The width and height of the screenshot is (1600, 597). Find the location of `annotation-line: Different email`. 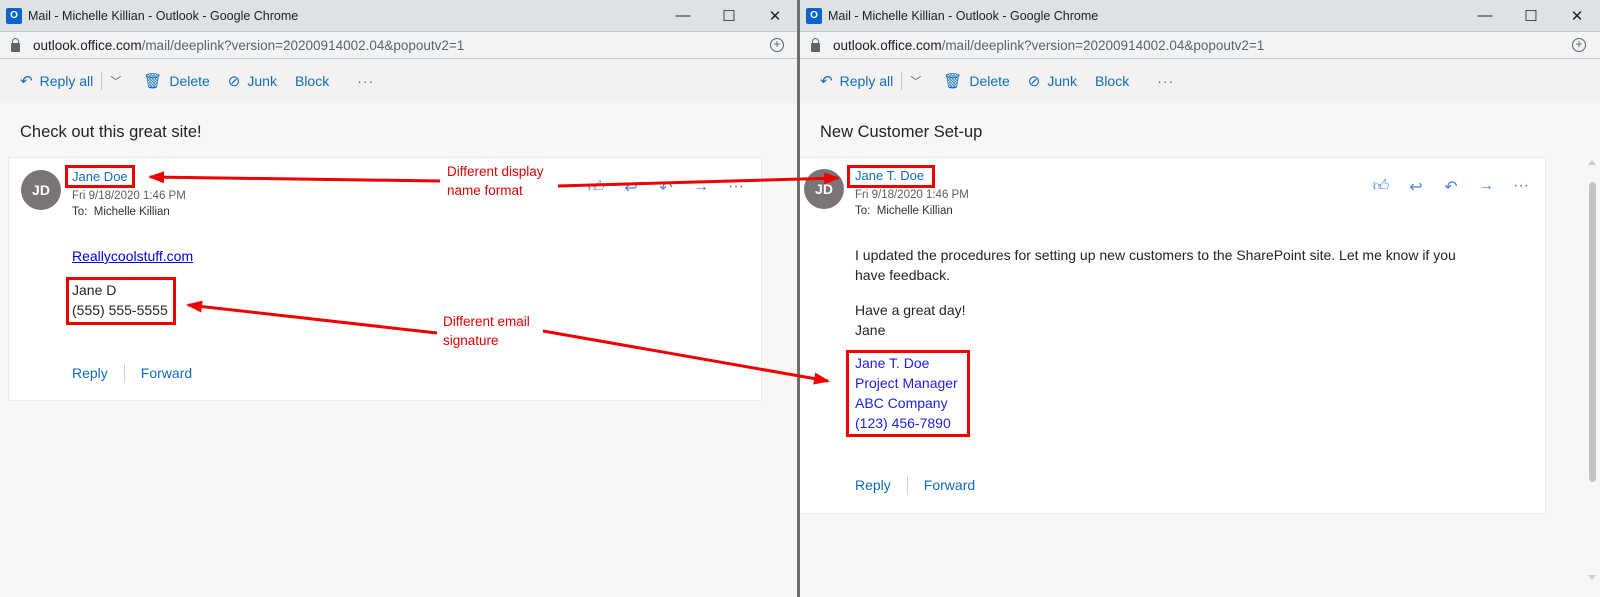

annotation-line: Different email is located at coordinates (486, 321).